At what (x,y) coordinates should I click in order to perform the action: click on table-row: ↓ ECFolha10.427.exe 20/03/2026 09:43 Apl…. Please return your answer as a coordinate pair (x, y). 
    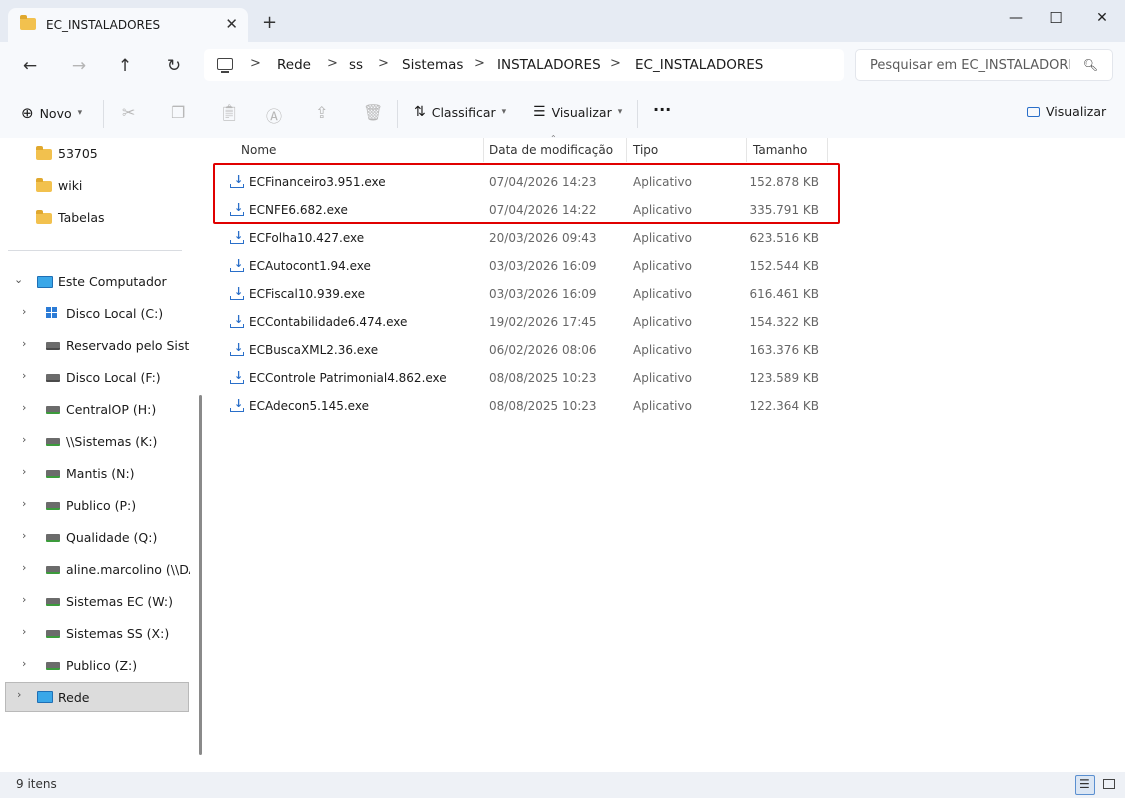
    Looking at the image, I should click on (527, 238).